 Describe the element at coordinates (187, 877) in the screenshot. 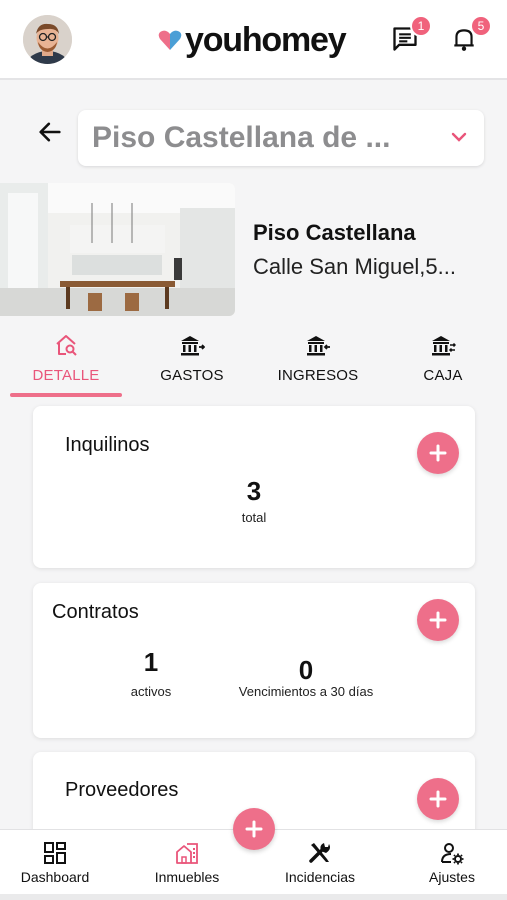

I see `nav-label: Inmuebles` at that location.